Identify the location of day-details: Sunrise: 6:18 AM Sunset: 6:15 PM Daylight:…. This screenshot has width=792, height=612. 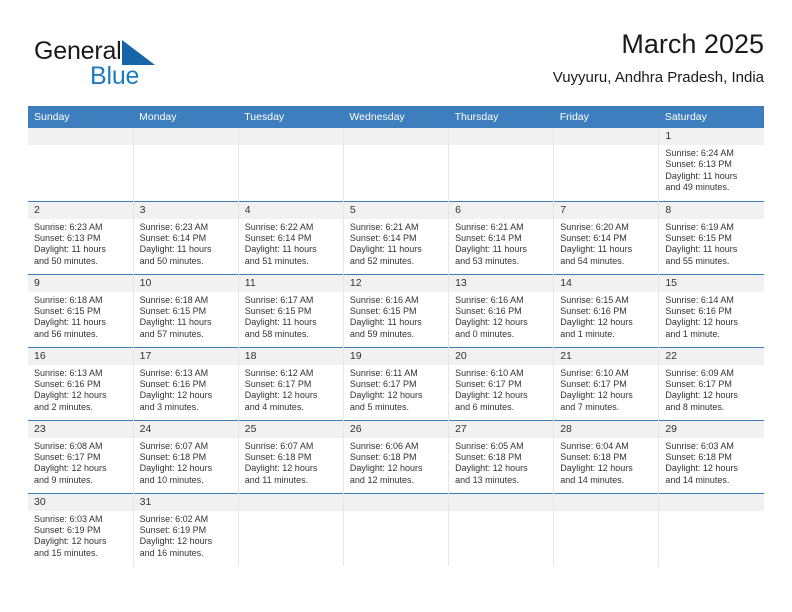
(80, 316).